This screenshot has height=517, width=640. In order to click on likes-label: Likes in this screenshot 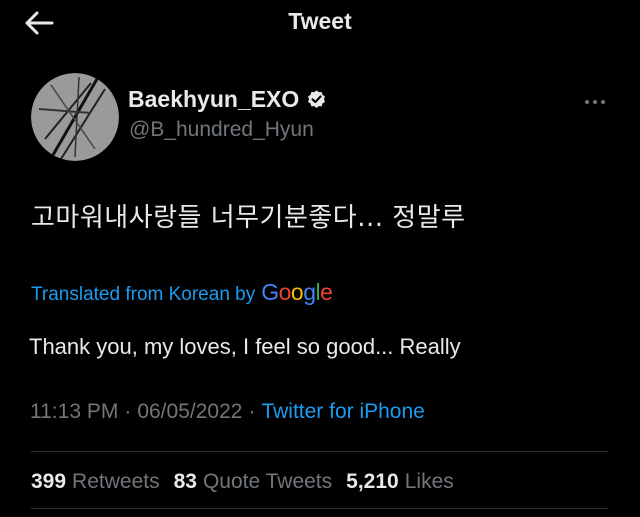, I will do `click(429, 481)`.